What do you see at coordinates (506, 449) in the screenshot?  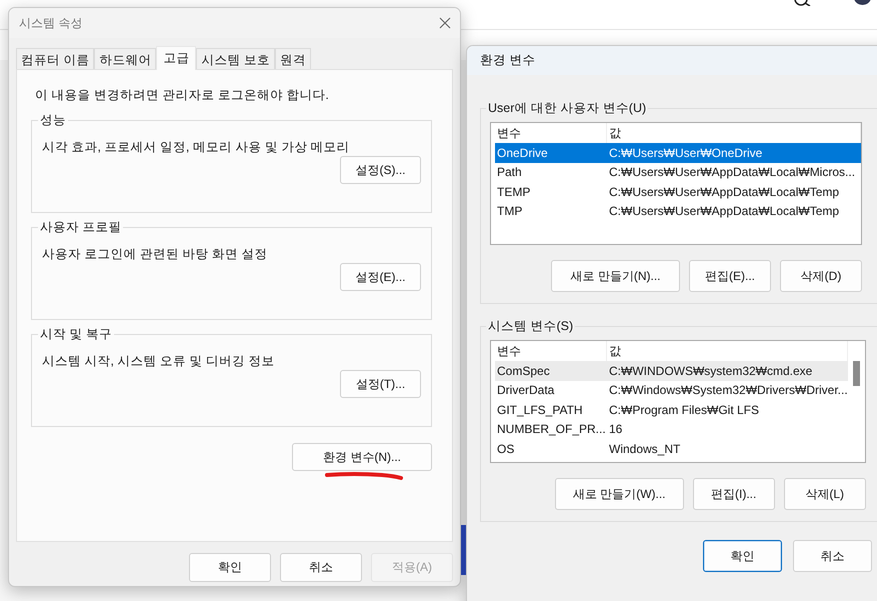 I see `table-cell-text: OS` at bounding box center [506, 449].